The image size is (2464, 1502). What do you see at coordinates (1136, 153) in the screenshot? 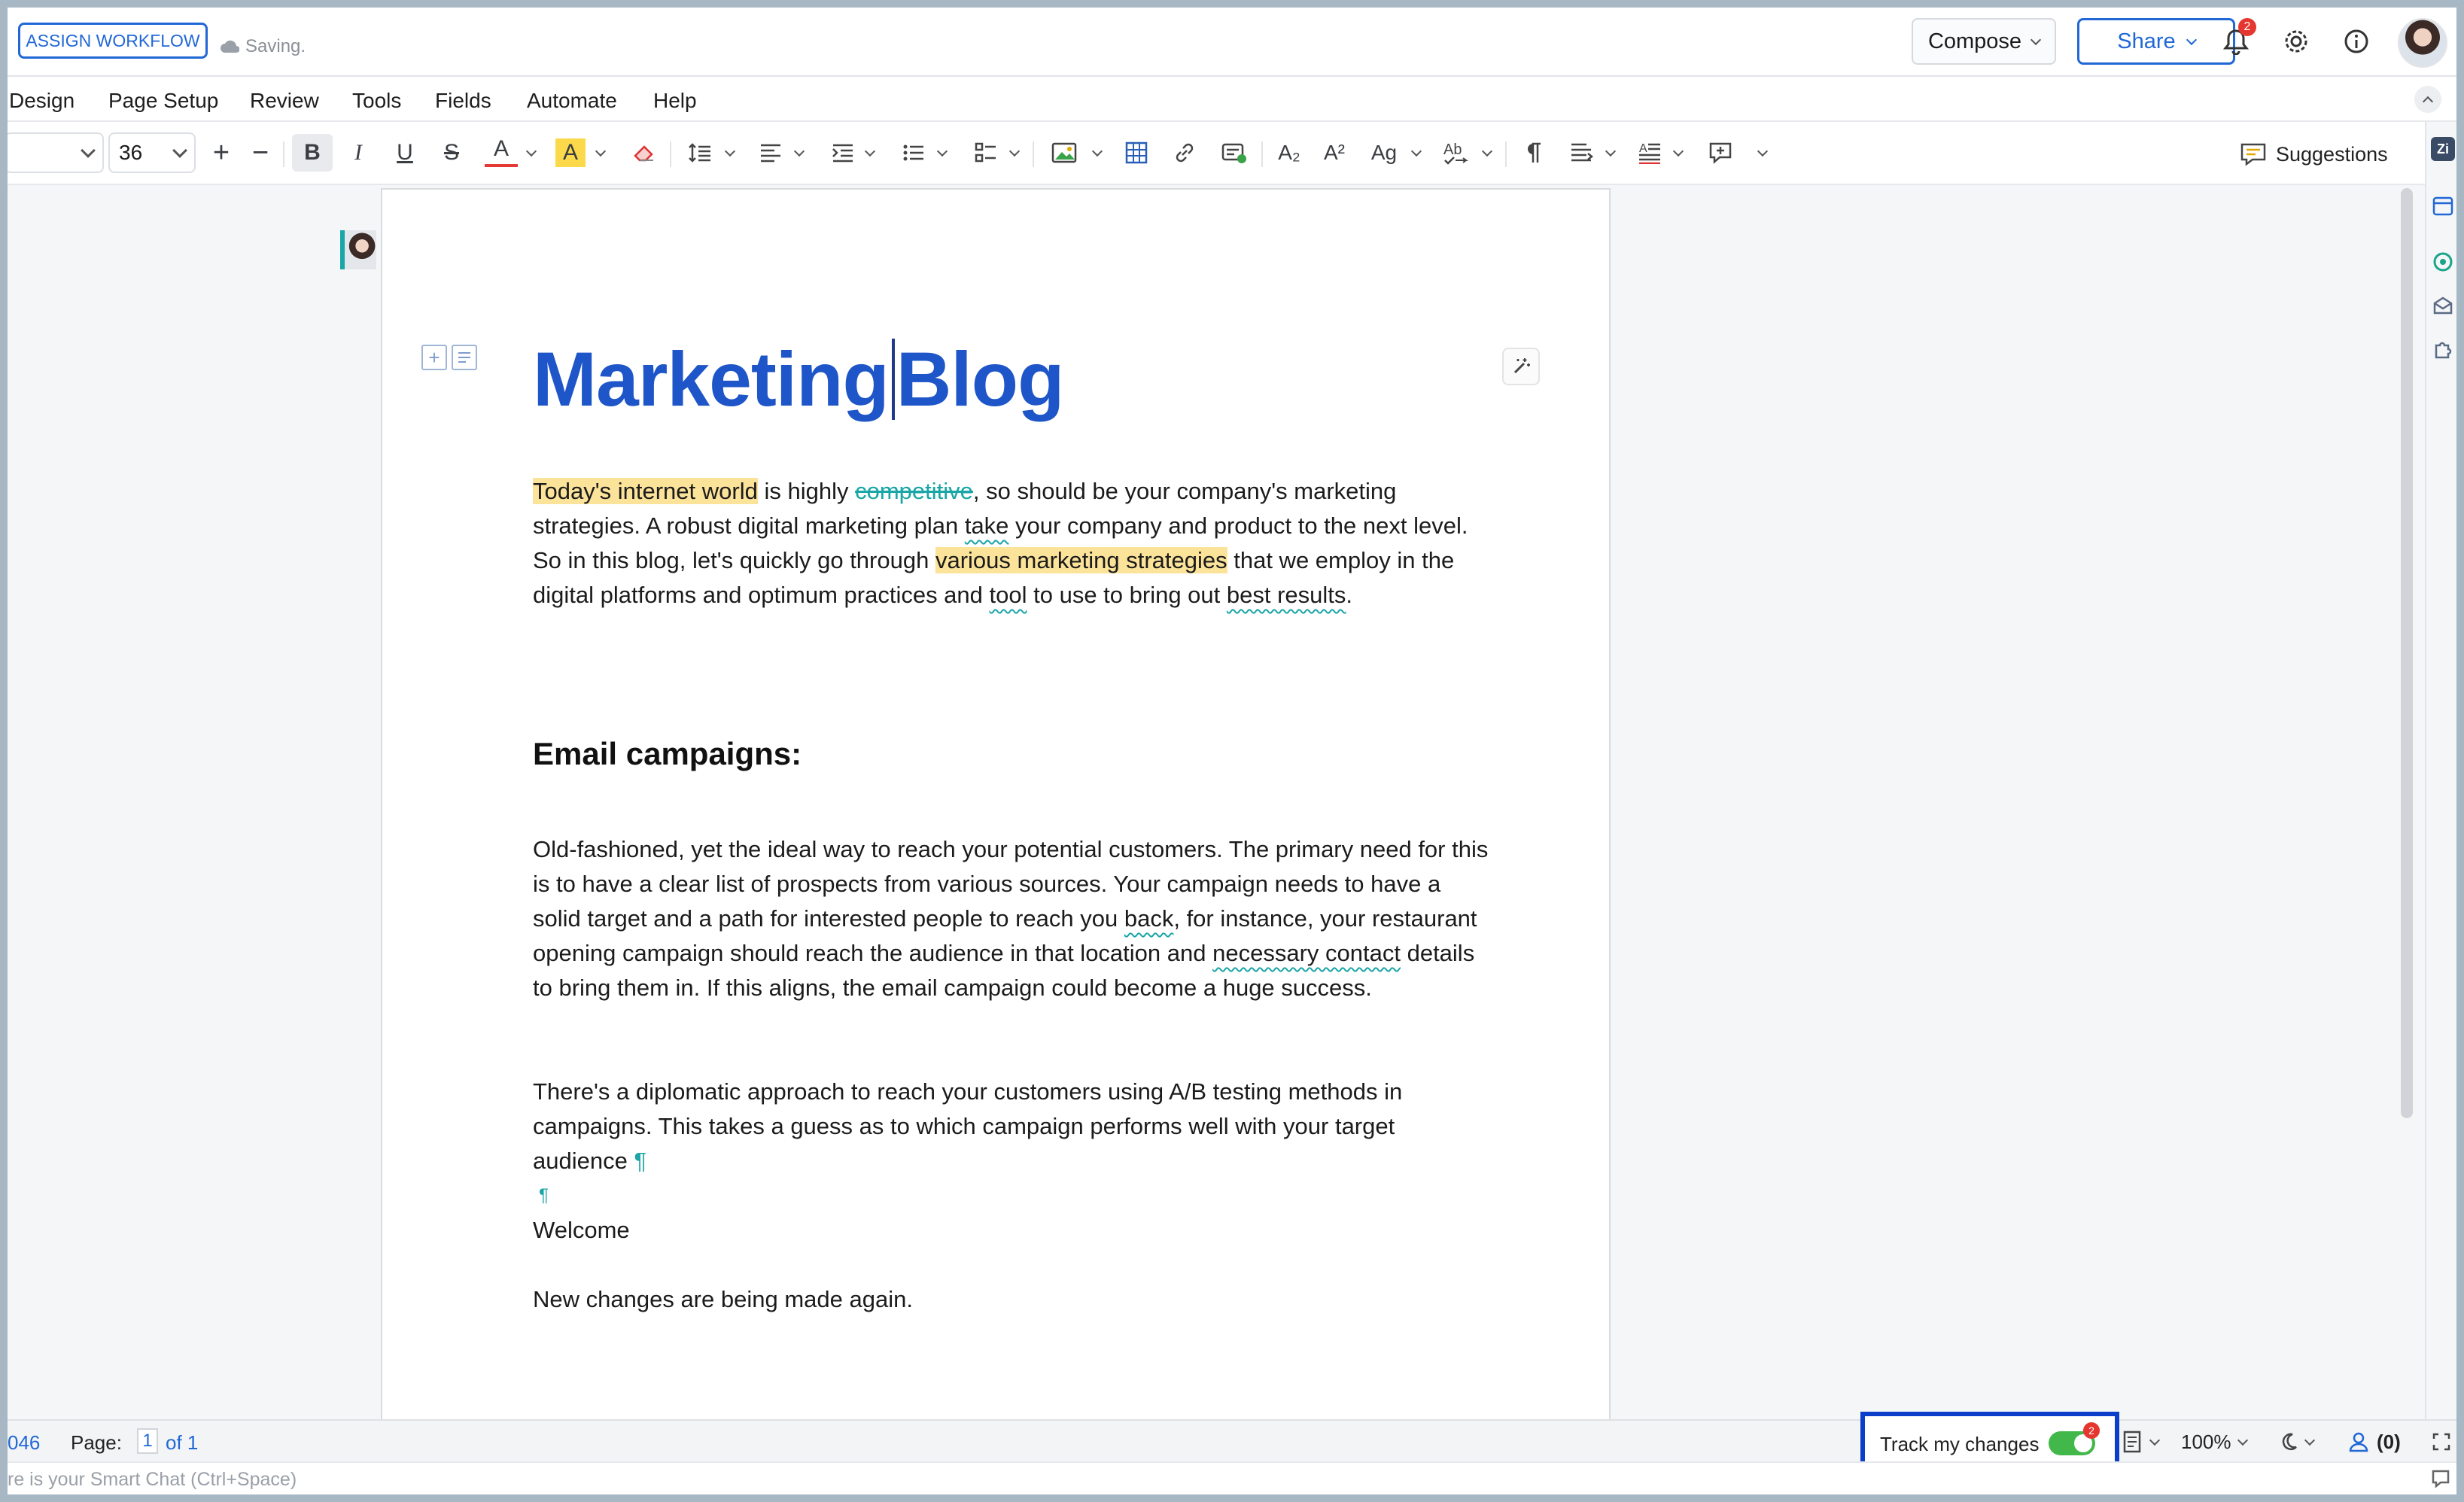
I see `table-icon` at bounding box center [1136, 153].